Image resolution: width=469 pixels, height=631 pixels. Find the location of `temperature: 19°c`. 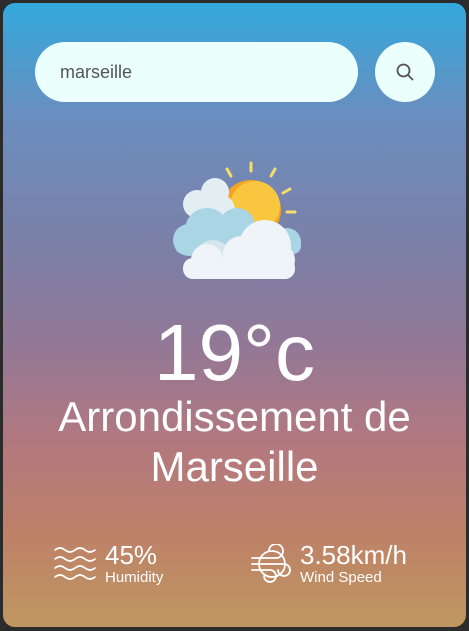

temperature: 19°c is located at coordinates (234, 352).